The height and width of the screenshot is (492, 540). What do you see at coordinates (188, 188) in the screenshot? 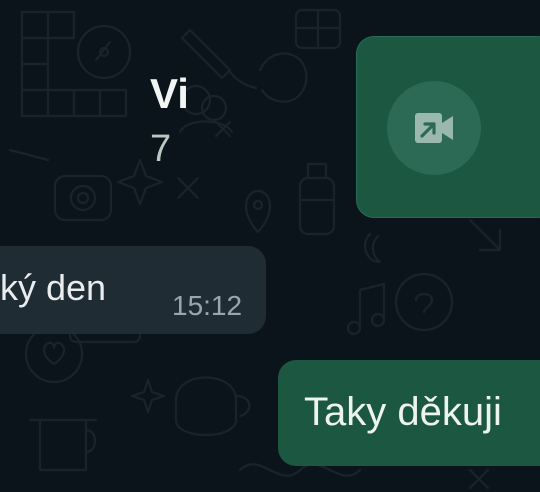
I see `cross-doodle-icon` at bounding box center [188, 188].